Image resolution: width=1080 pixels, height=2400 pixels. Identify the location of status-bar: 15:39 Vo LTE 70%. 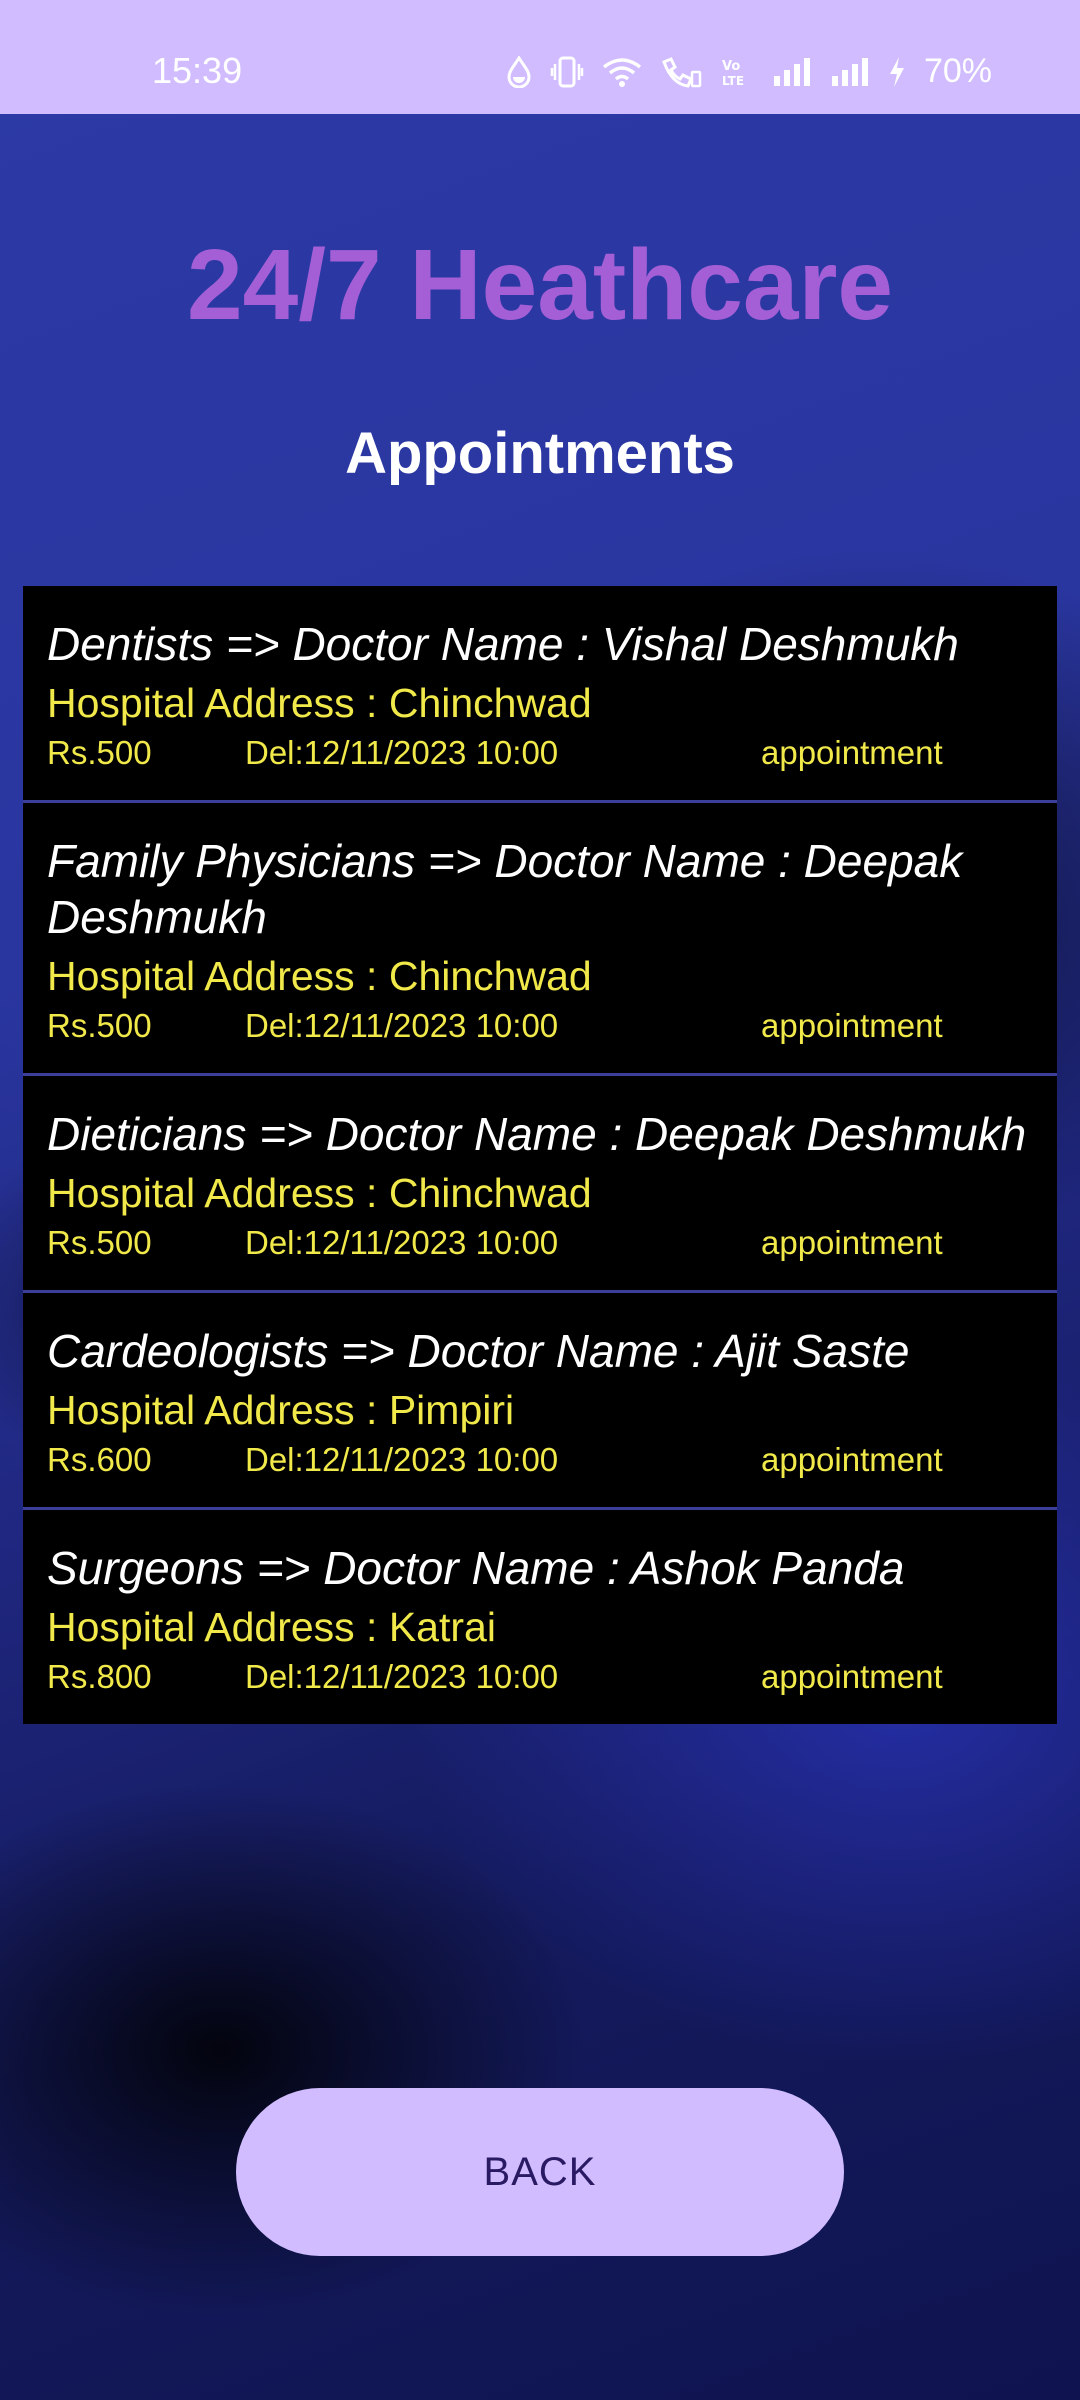
(540, 57).